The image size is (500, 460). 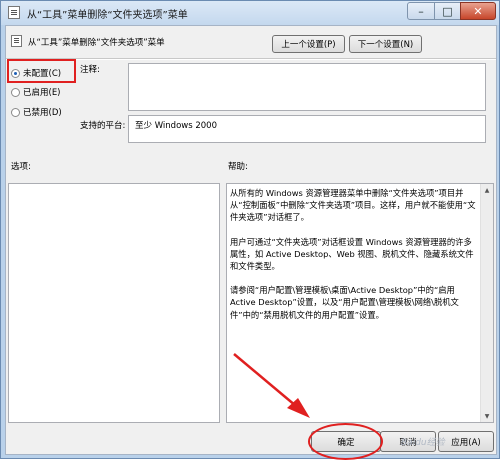 What do you see at coordinates (478, 11) in the screenshot?
I see `close-button: ✕` at bounding box center [478, 11].